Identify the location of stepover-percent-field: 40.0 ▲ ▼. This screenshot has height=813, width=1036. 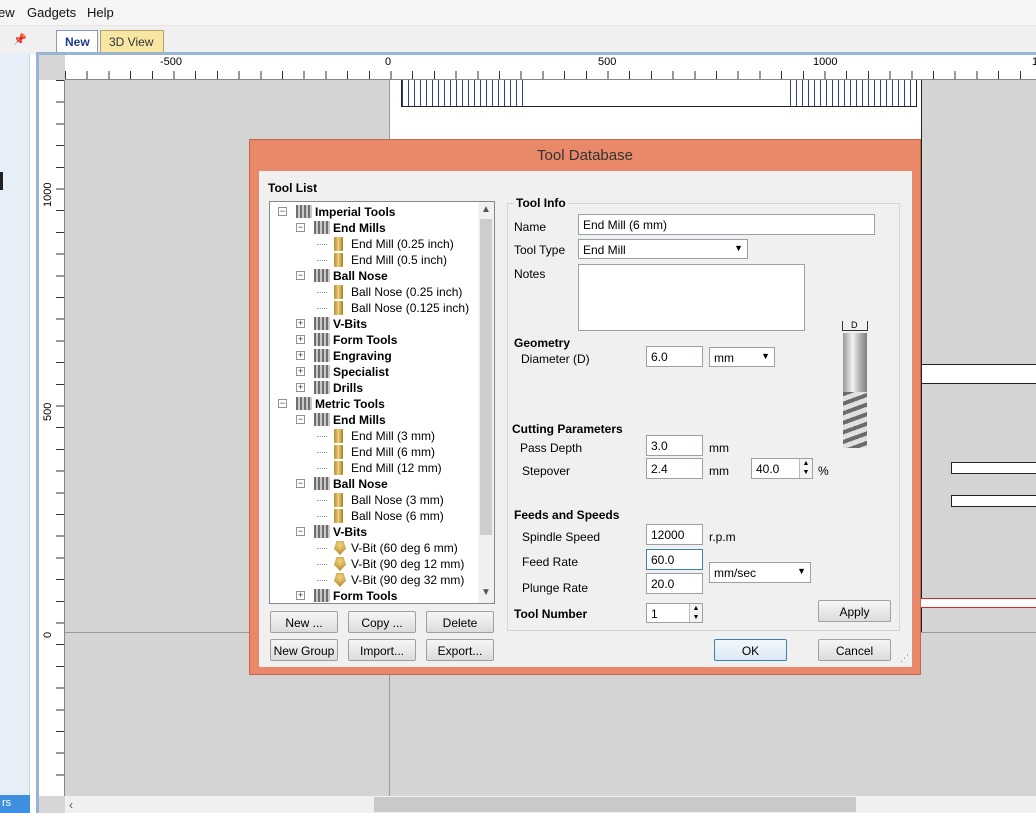
(782, 468).